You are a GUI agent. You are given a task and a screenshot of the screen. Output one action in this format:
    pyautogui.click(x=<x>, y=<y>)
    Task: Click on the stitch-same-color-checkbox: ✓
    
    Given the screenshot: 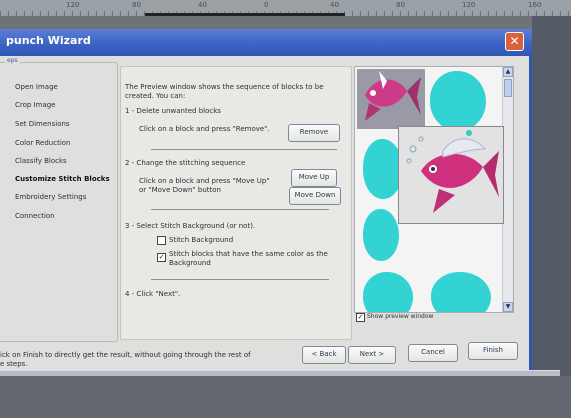 What is the action you would take?
    pyautogui.click(x=161, y=257)
    